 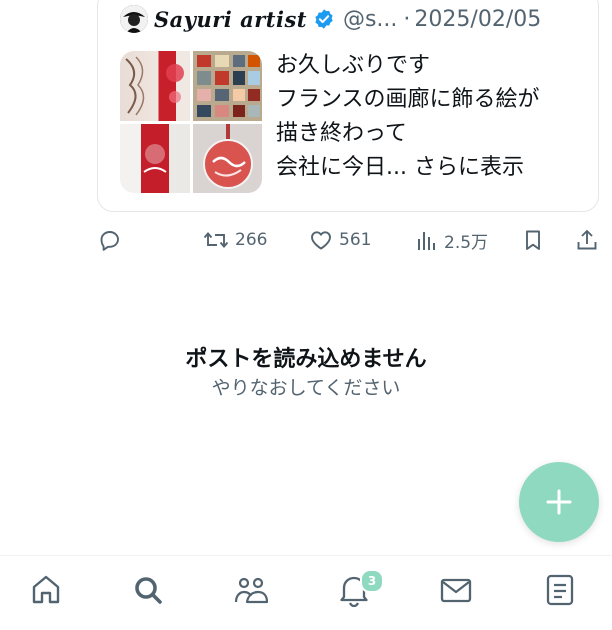 I want to click on tab-messages, so click(x=456, y=590).